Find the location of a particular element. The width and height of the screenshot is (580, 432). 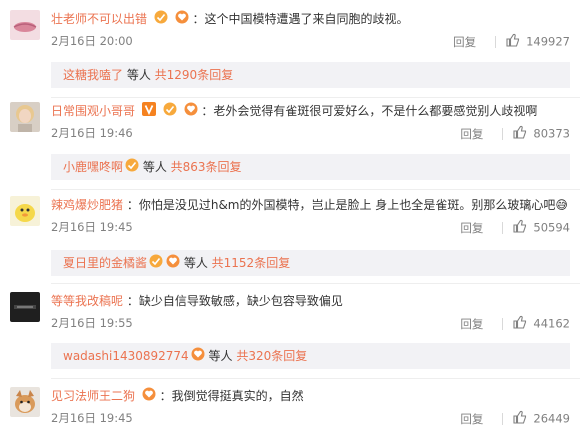

sub-reply-username: 小鹿嘿咚啊 is located at coordinates (93, 167).